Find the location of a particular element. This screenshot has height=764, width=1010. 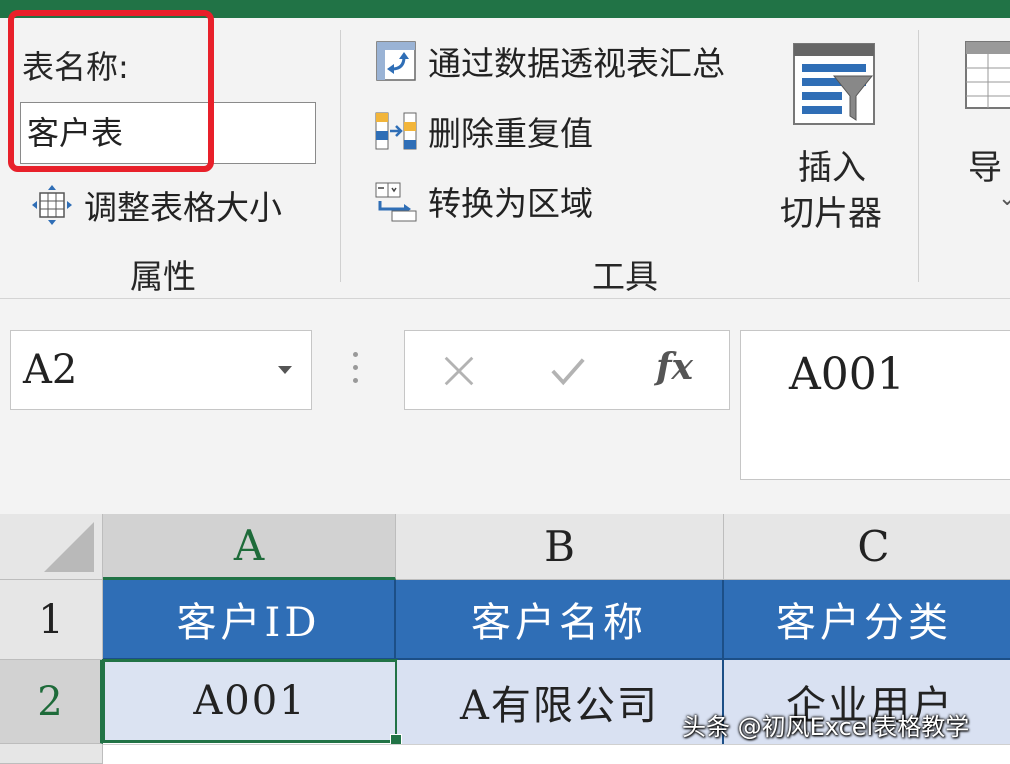

insert-function-icon: fx is located at coordinates (674, 367).